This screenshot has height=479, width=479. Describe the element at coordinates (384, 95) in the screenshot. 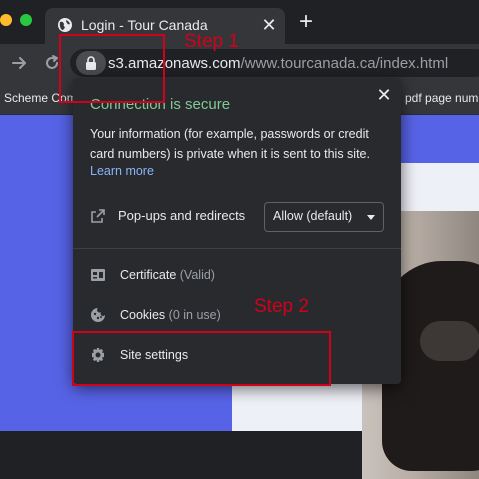

I see `close-icon: ✕` at that location.